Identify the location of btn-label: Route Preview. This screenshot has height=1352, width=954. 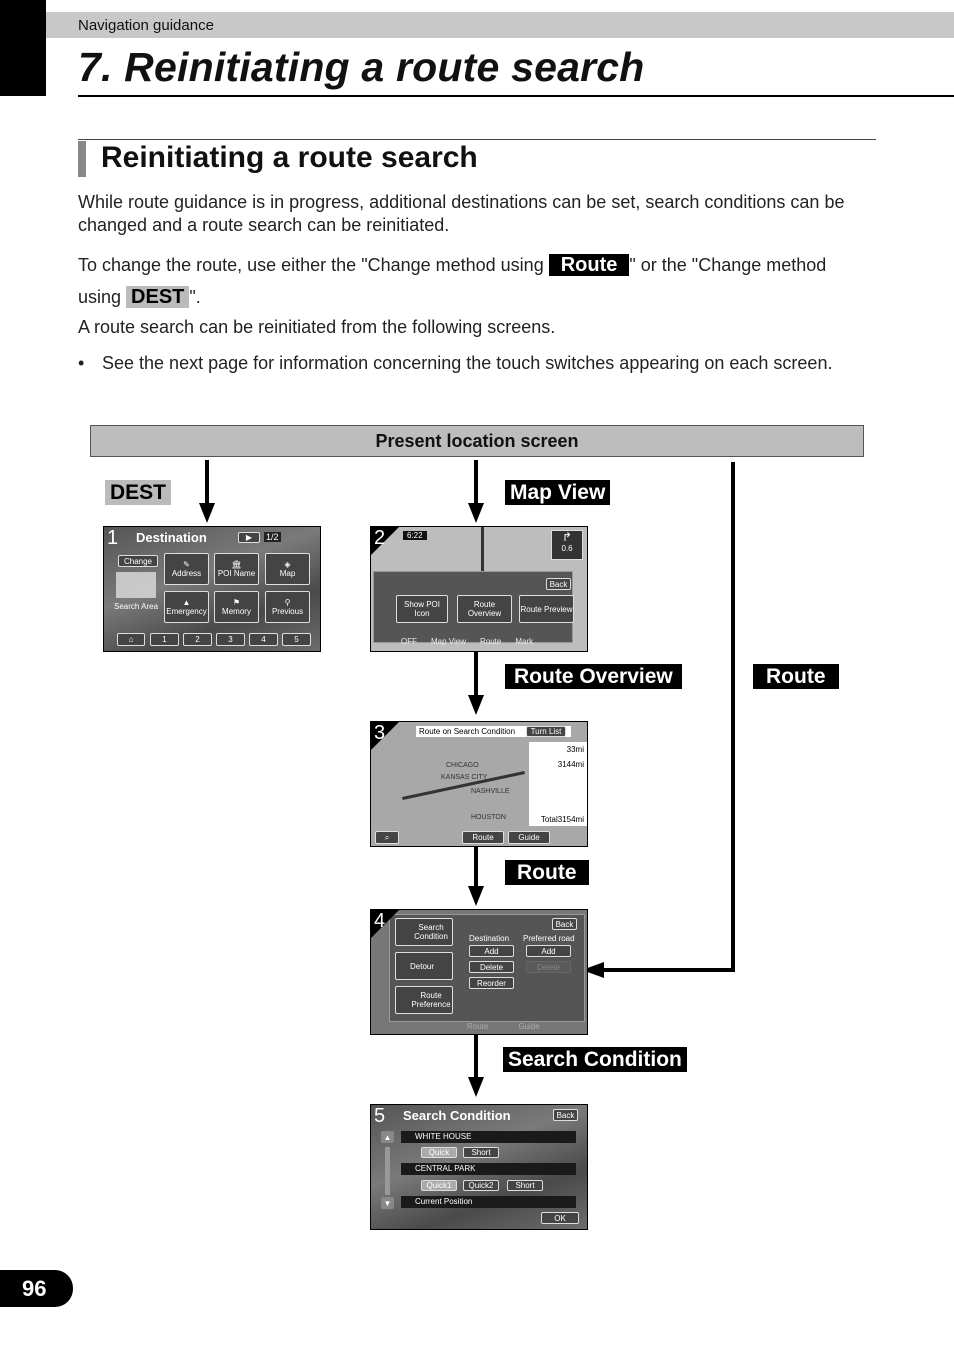
(546, 609).